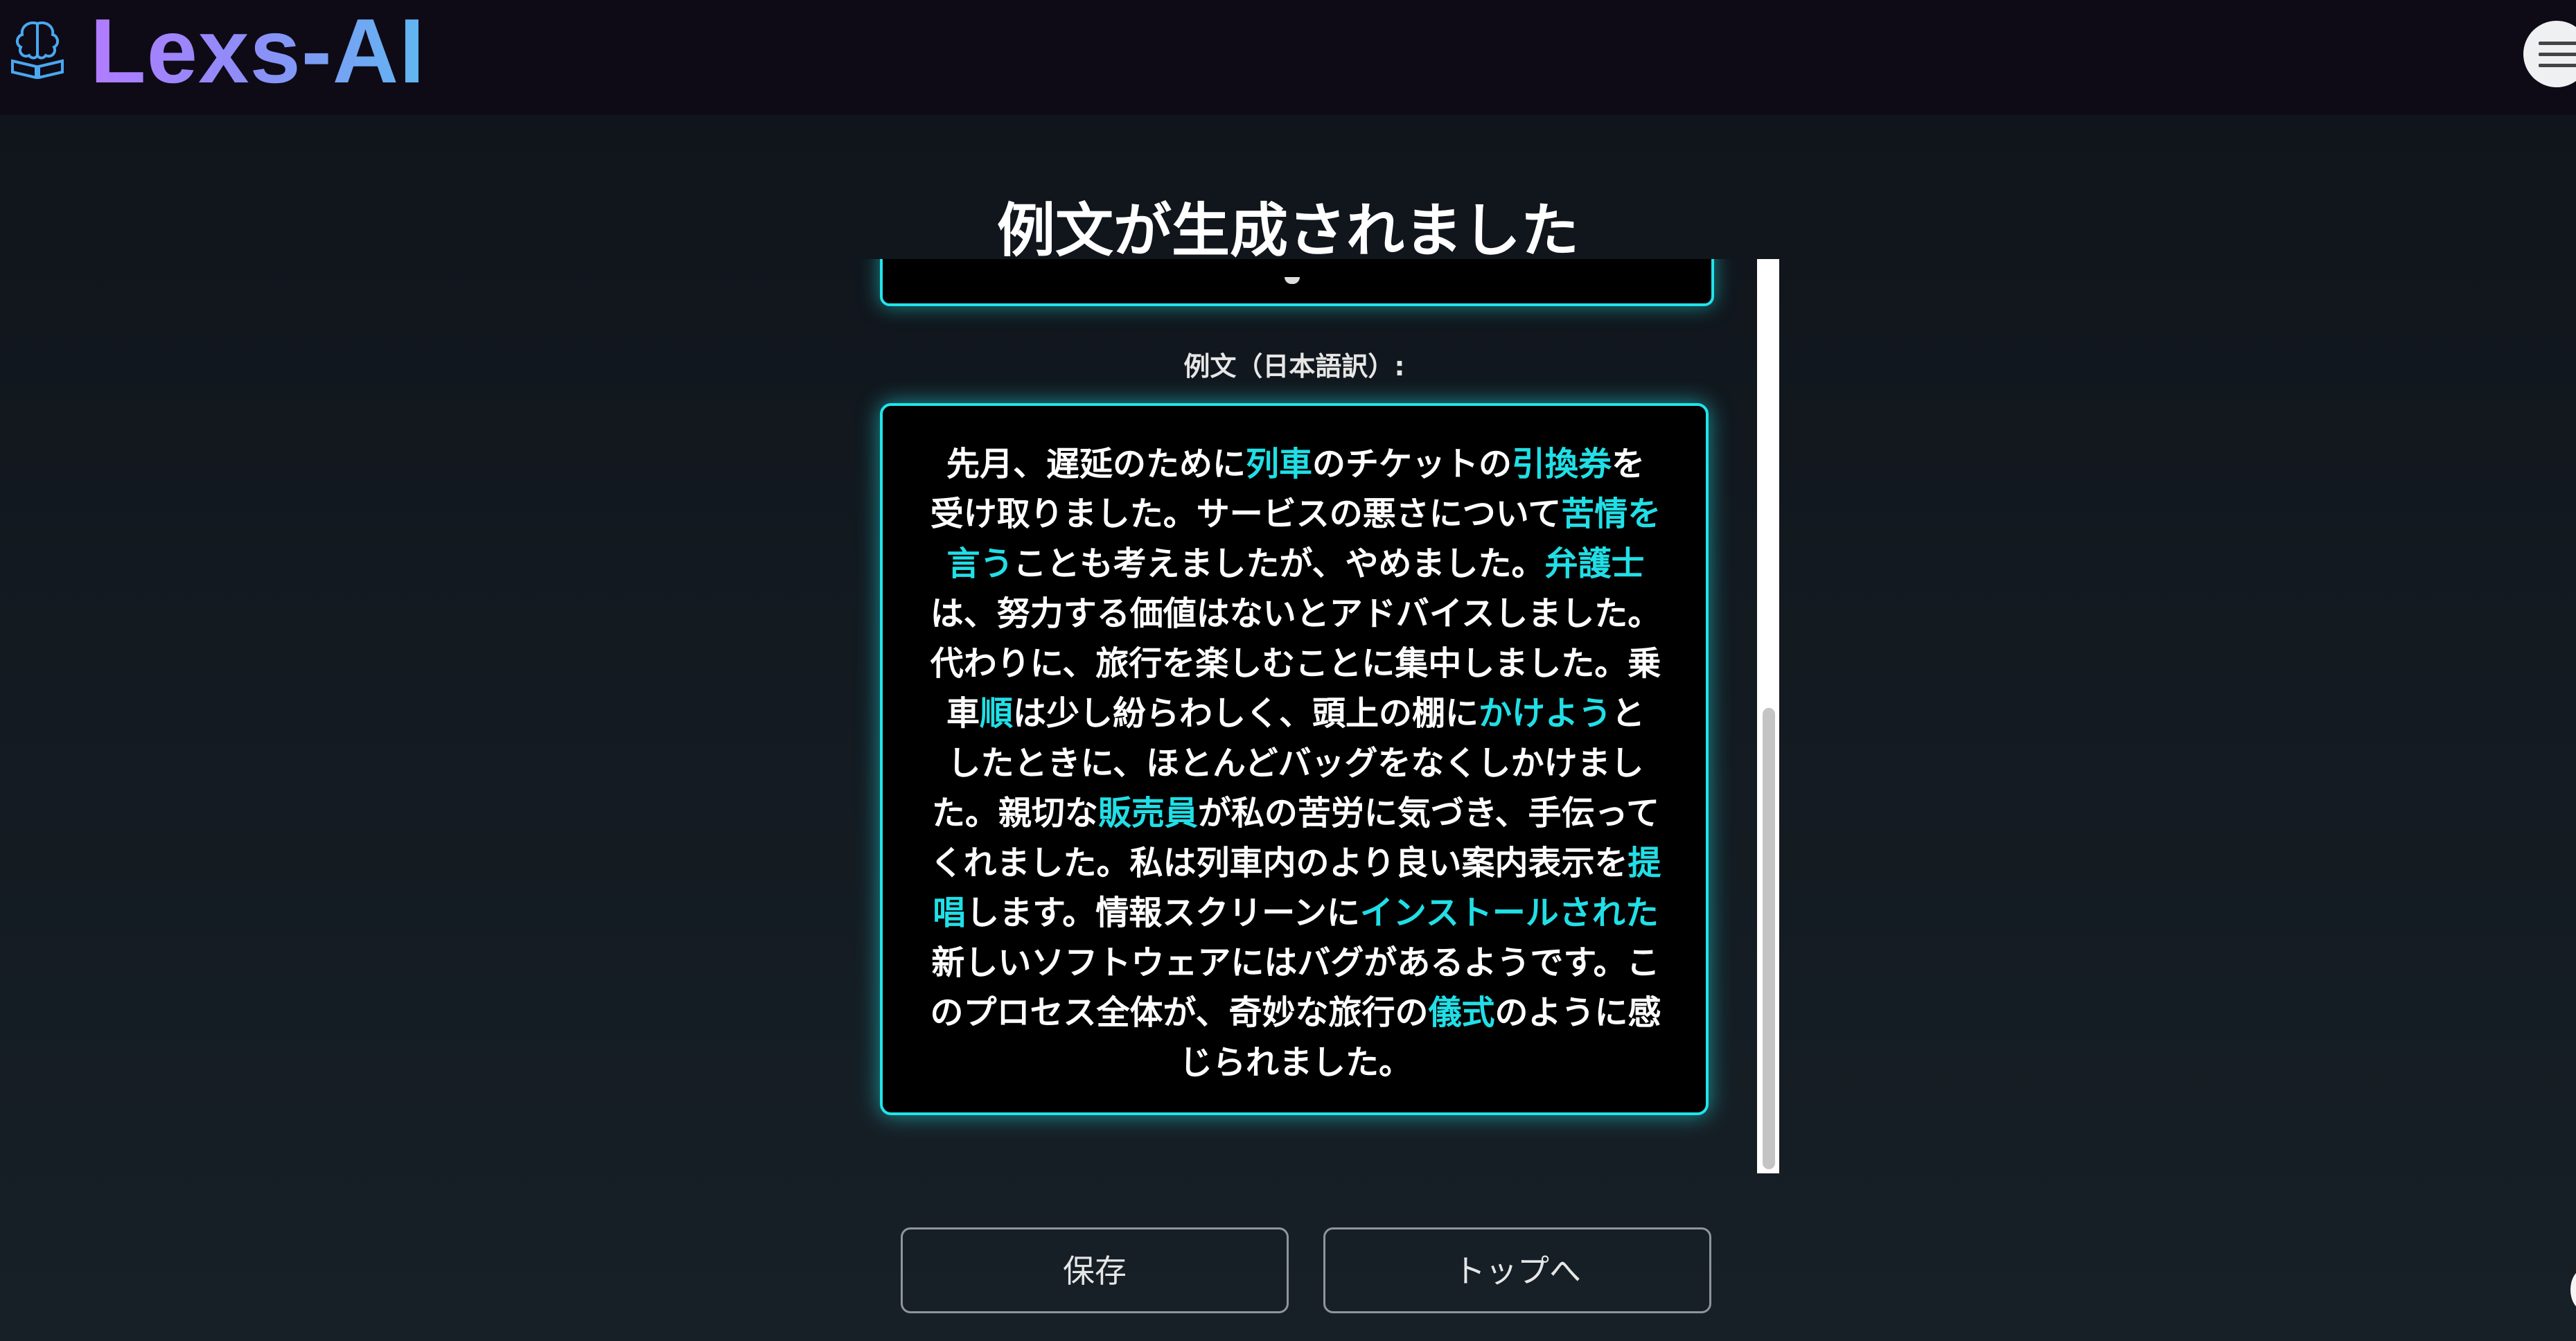  I want to click on save-button: 保存, so click(1095, 1270).